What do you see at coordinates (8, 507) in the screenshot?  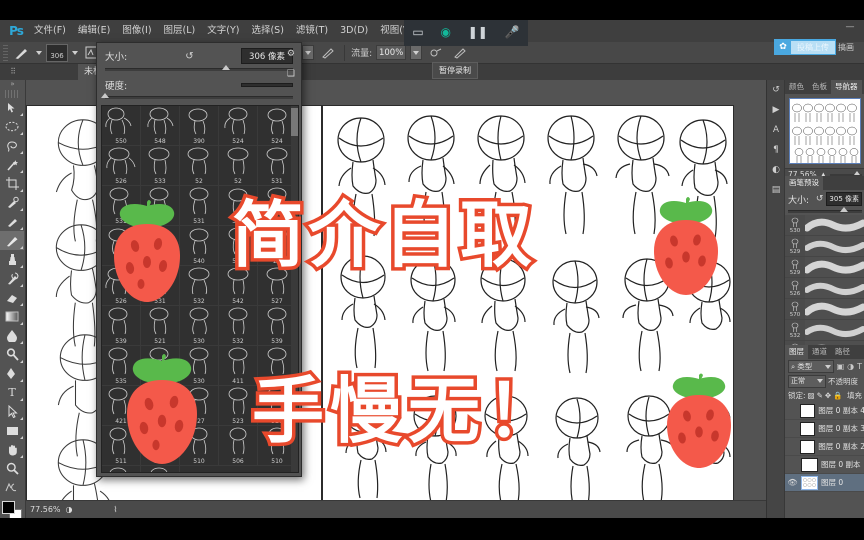 I see `foreground-color-swatch` at bounding box center [8, 507].